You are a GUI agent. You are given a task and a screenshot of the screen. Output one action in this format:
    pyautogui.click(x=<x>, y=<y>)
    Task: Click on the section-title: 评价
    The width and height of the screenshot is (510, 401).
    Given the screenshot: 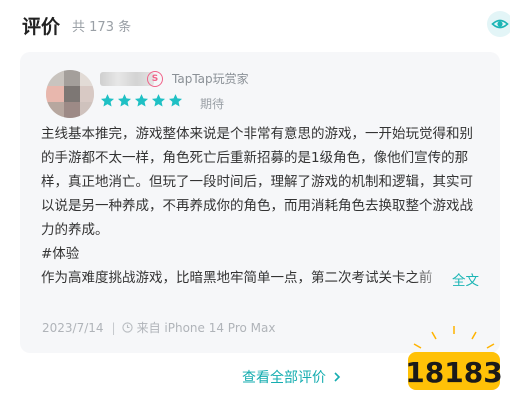 What is the action you would take?
    pyautogui.click(x=41, y=26)
    